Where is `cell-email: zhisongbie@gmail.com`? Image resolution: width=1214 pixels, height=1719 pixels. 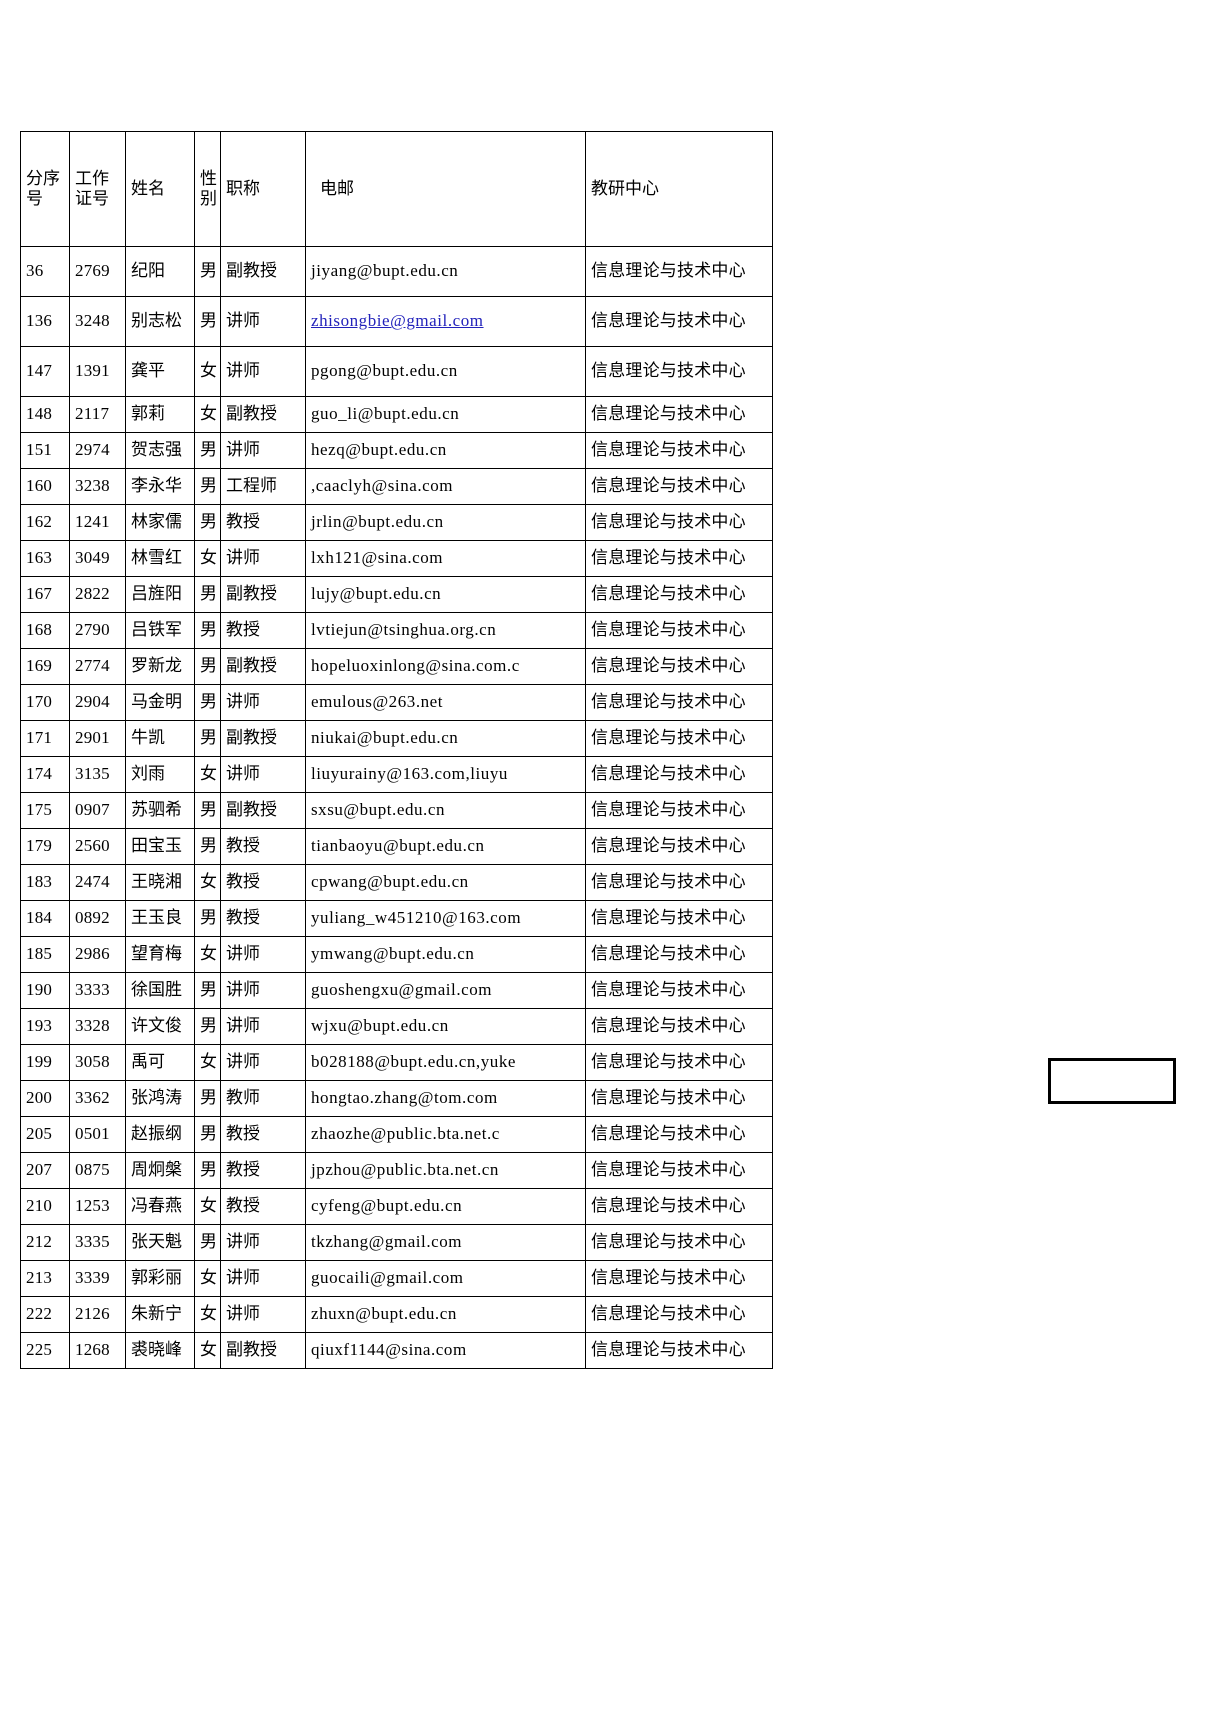 cell-email: zhisongbie@gmail.com is located at coordinates (445, 321).